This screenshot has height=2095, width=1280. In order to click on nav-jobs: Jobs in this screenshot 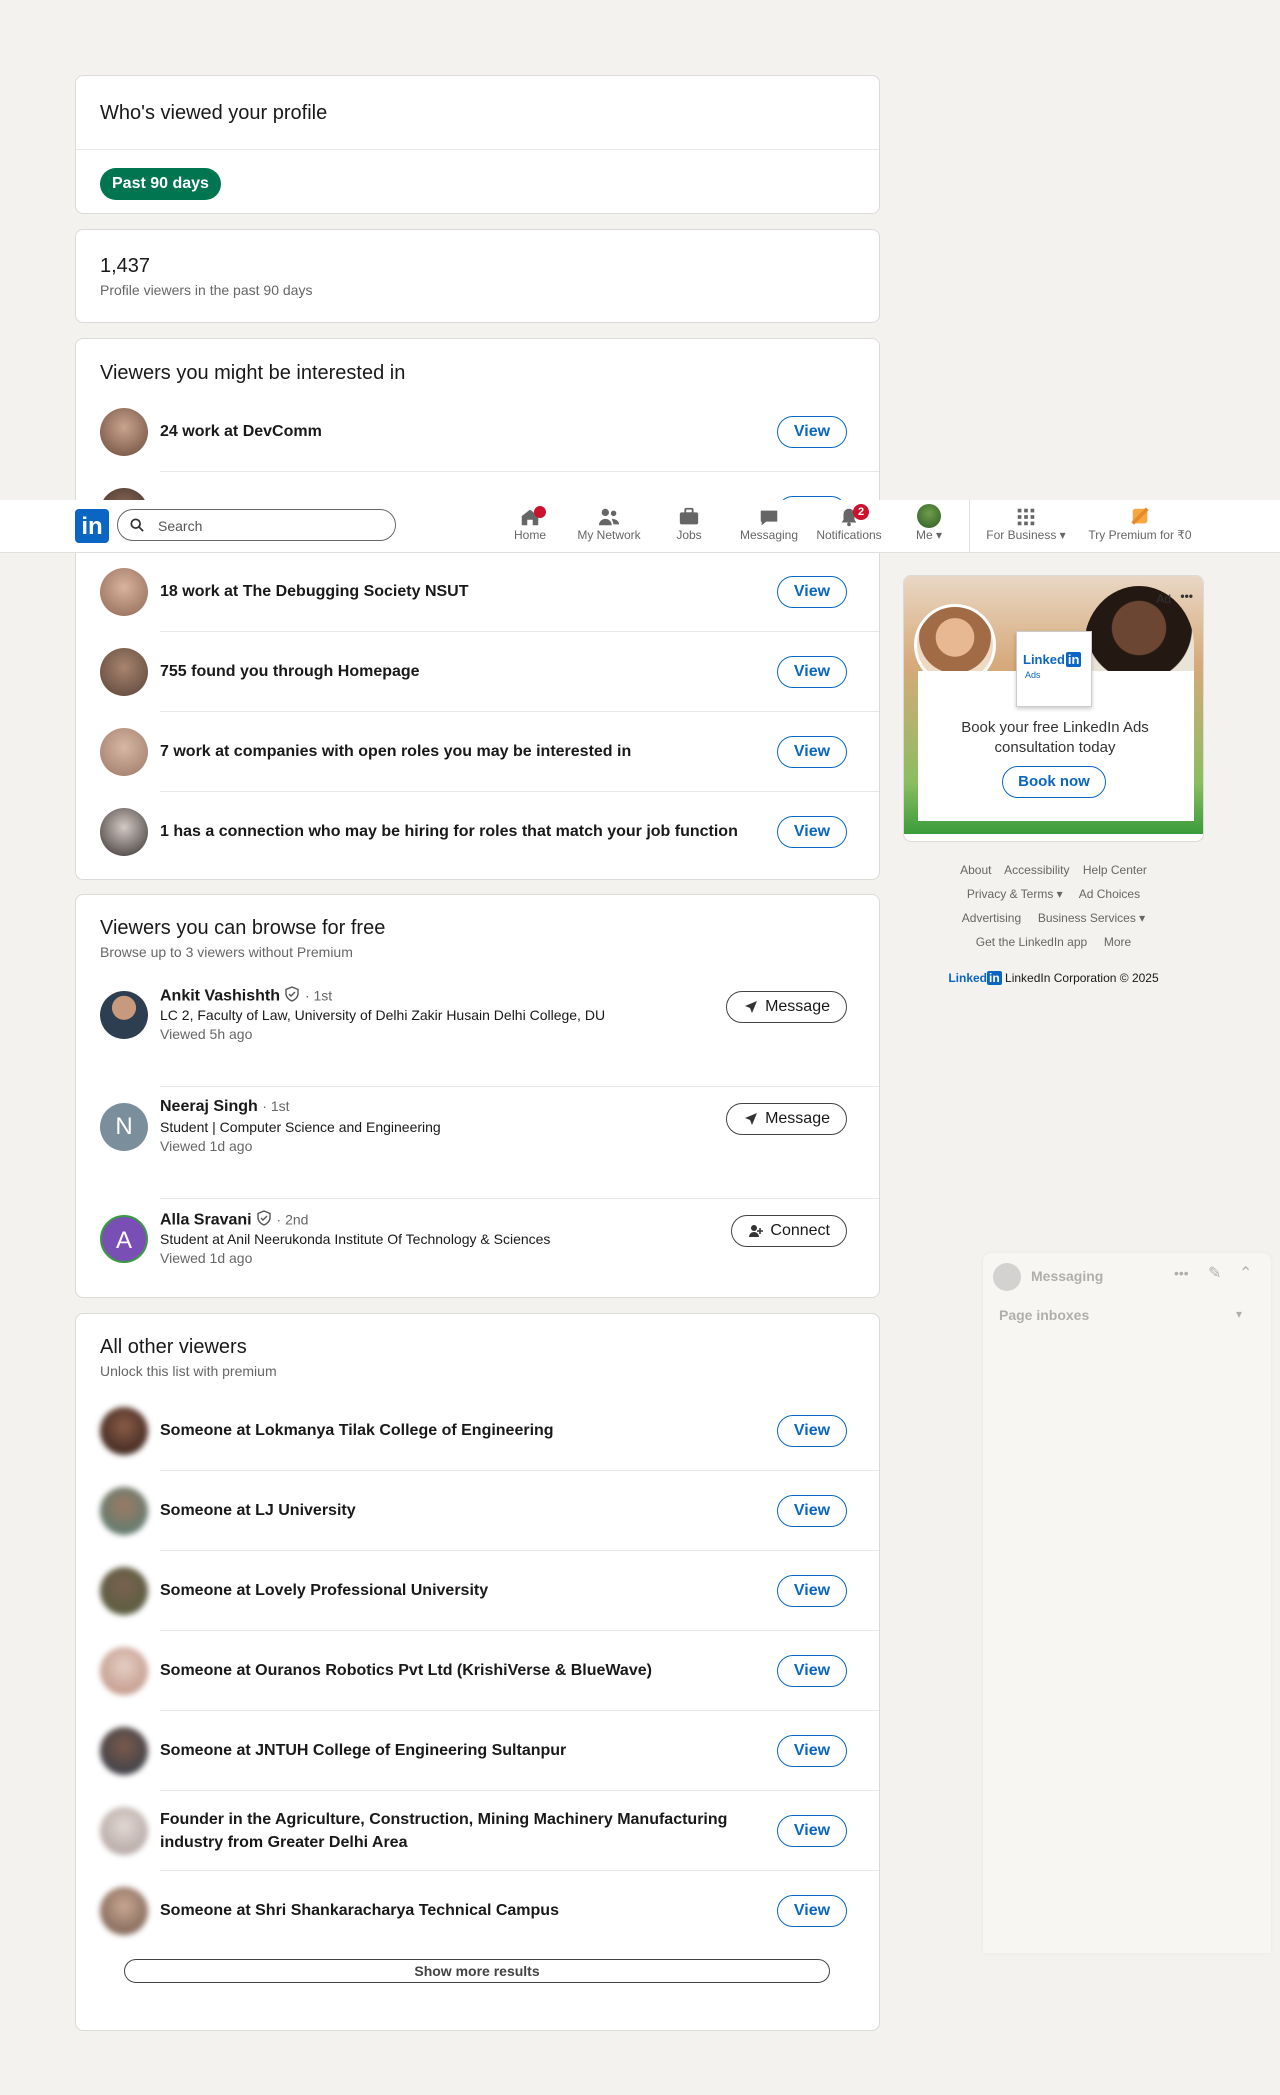, I will do `click(689, 523)`.